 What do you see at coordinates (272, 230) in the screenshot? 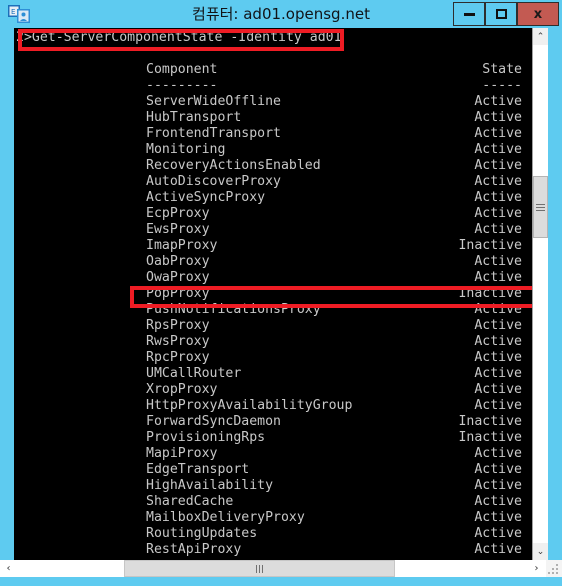
I see `table-row: EwsProxy Active` at bounding box center [272, 230].